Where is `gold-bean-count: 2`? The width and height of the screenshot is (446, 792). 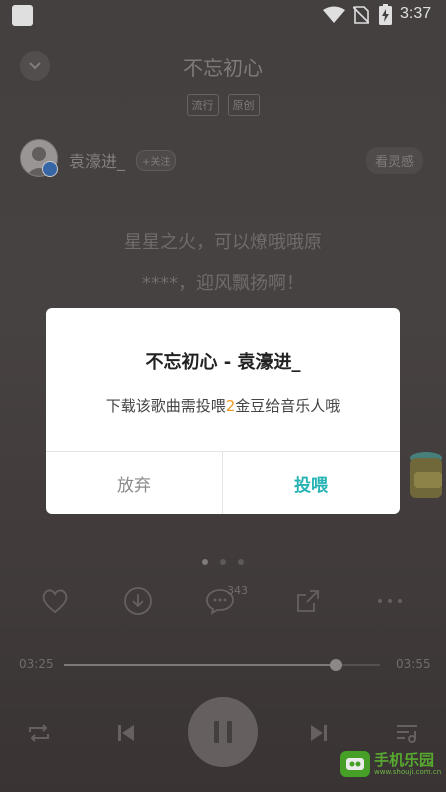
gold-bean-count: 2 is located at coordinates (230, 406).